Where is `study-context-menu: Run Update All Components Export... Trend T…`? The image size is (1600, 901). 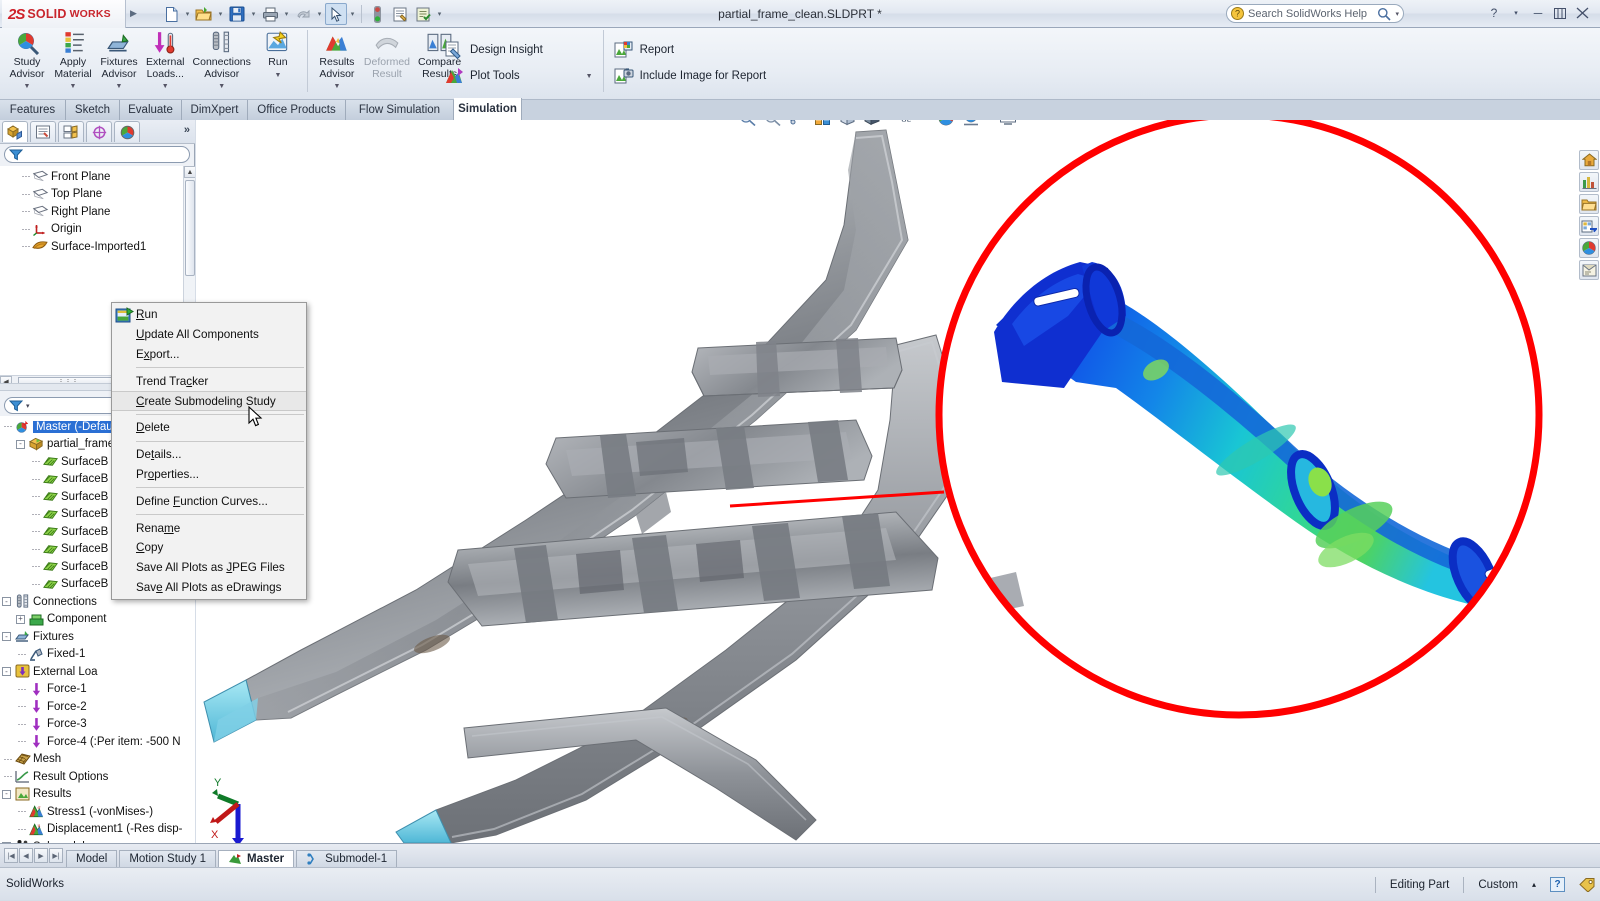
study-context-menu: Run Update All Components Export... Trend T… is located at coordinates (209, 451).